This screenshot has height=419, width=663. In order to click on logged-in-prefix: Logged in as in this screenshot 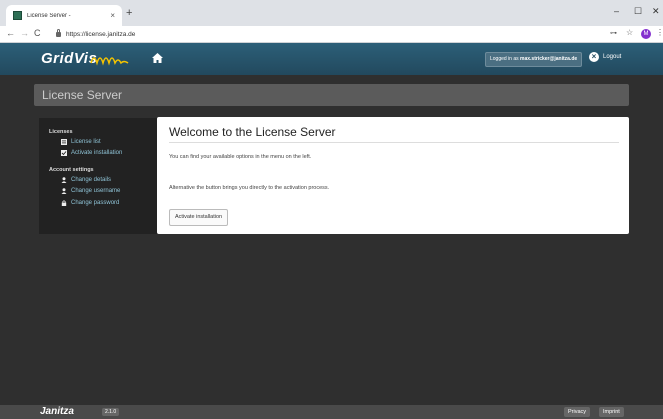, I will do `click(504, 59)`.